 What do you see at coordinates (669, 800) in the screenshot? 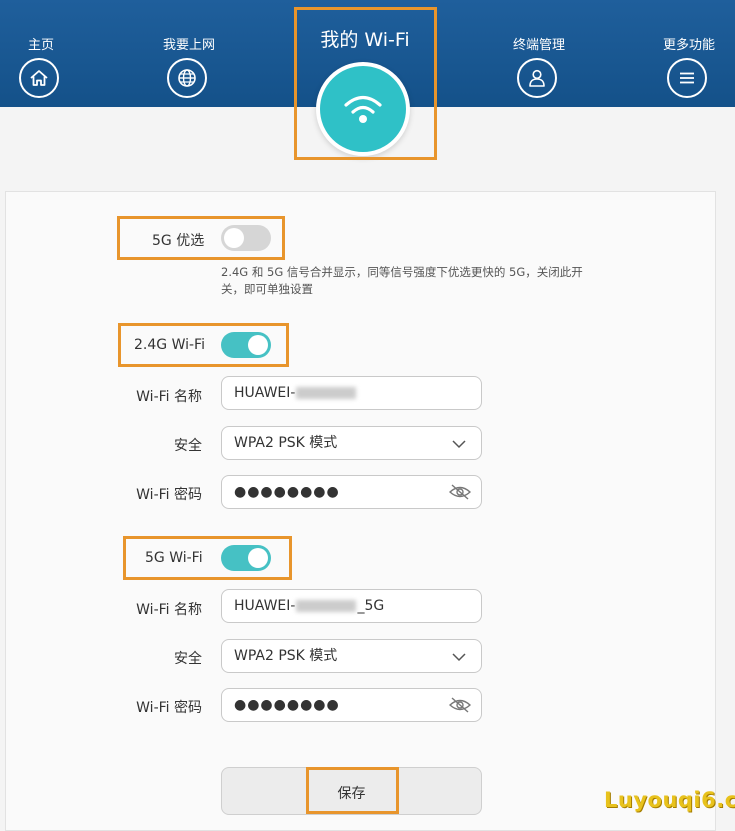
I see `watermark-logo: Luyouqi6.cn` at bounding box center [669, 800].